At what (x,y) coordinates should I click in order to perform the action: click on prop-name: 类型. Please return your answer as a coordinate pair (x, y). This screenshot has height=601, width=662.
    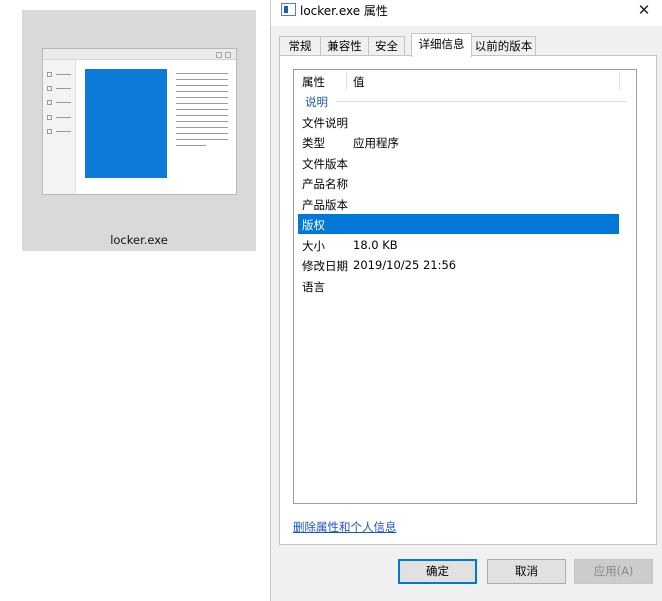
    Looking at the image, I should click on (313, 143).